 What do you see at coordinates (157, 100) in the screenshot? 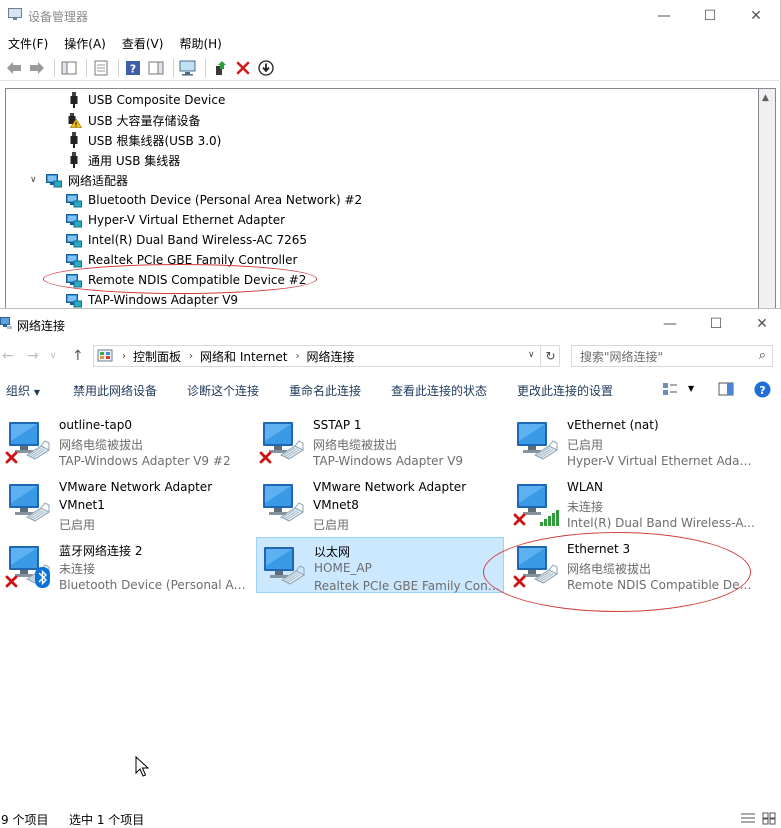
I see `tree-item-label: USB Composite Device` at bounding box center [157, 100].